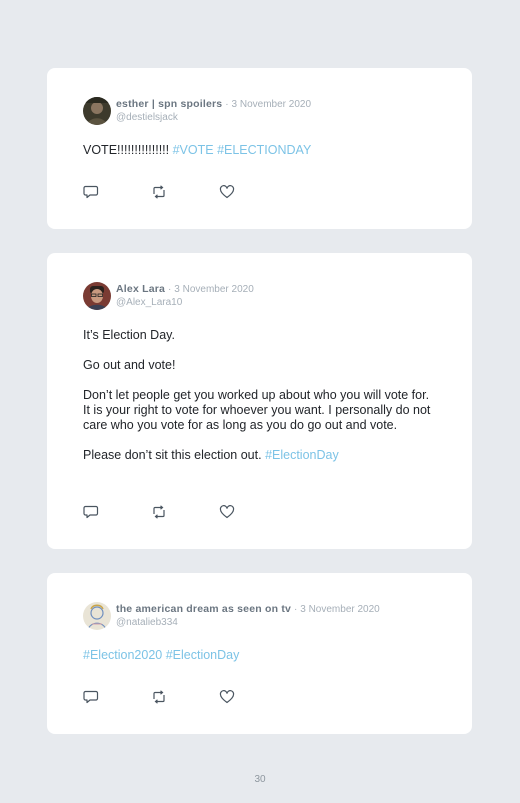  Describe the element at coordinates (248, 622) in the screenshot. I see `author-handle: @natalieb334` at that location.